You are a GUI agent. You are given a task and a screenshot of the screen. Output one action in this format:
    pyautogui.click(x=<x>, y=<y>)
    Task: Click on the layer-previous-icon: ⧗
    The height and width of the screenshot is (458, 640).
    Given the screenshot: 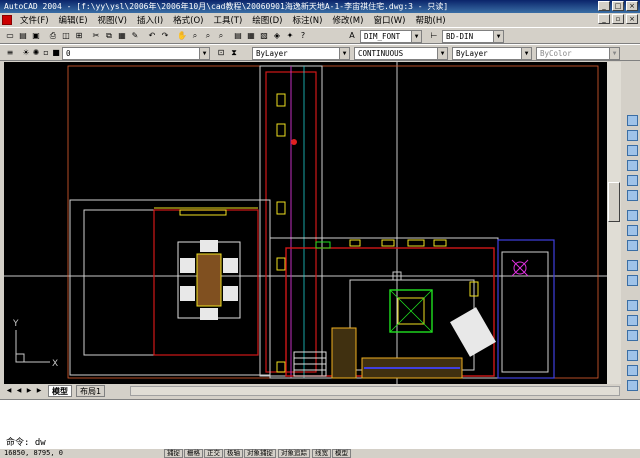 What is the action you would take?
    pyautogui.click(x=234, y=53)
    